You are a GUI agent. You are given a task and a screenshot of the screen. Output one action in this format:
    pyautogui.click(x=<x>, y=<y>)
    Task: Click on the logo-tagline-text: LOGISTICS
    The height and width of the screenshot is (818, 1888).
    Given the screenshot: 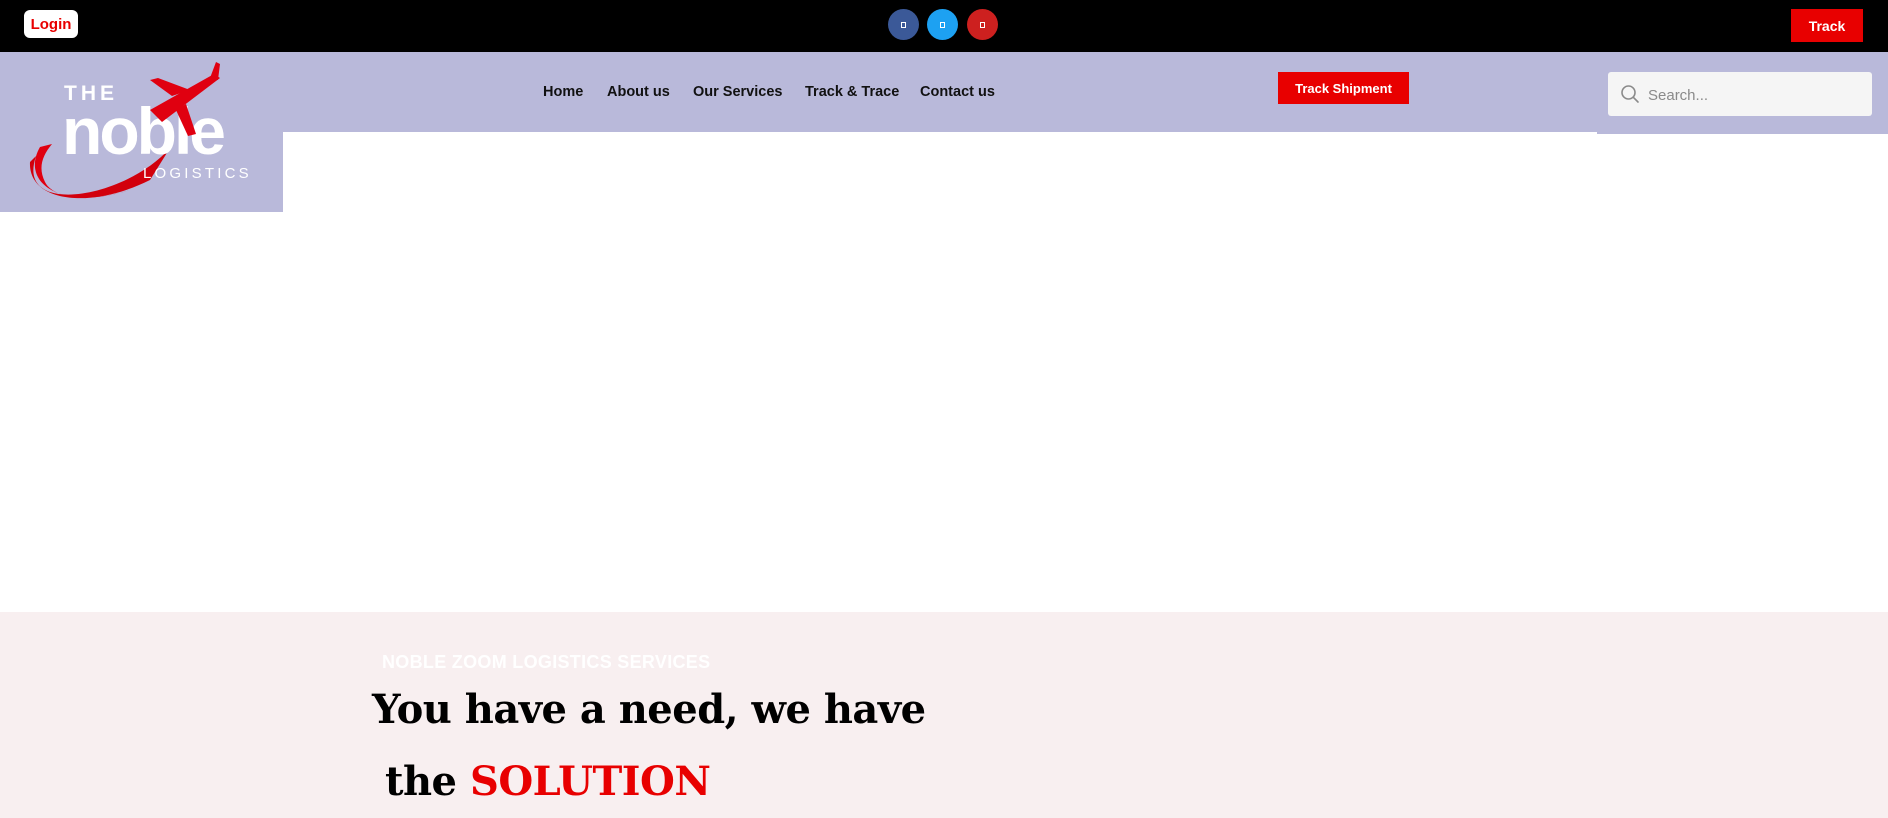 What is the action you would take?
    pyautogui.click(x=197, y=173)
    